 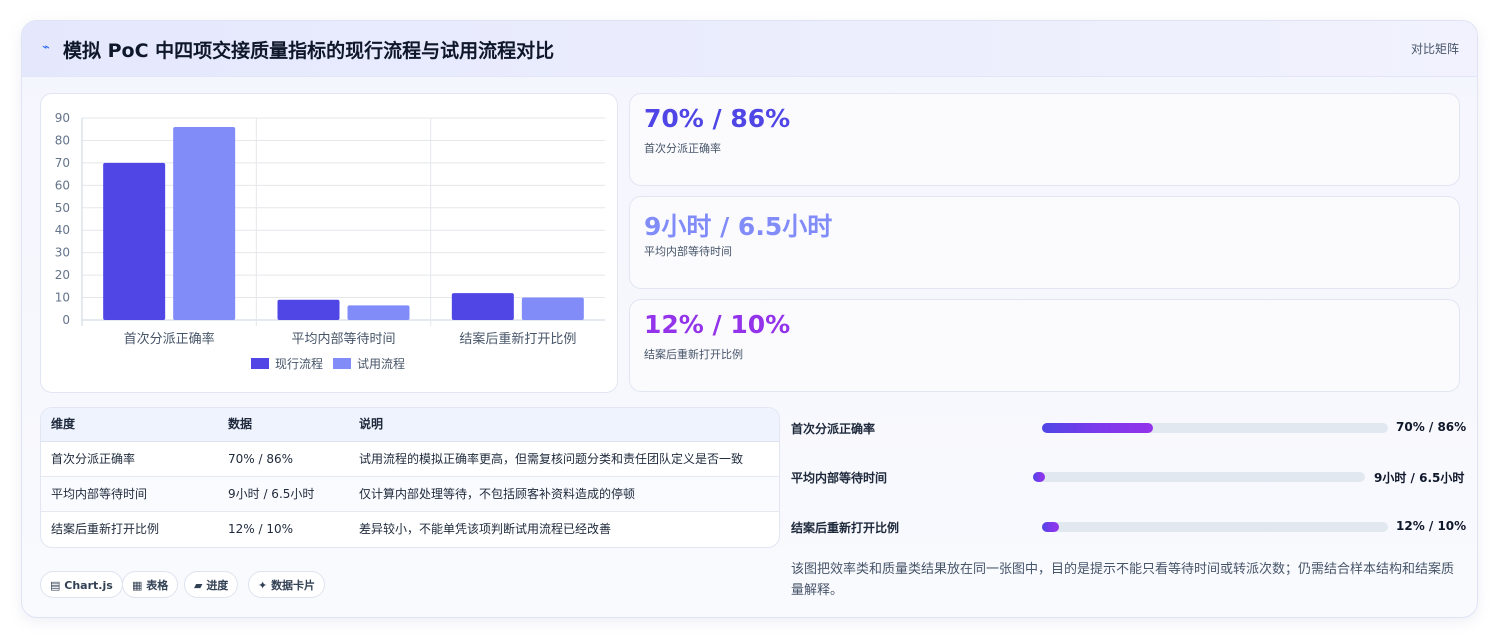 I want to click on chip-progress: ▰ 进度, so click(x=211, y=584).